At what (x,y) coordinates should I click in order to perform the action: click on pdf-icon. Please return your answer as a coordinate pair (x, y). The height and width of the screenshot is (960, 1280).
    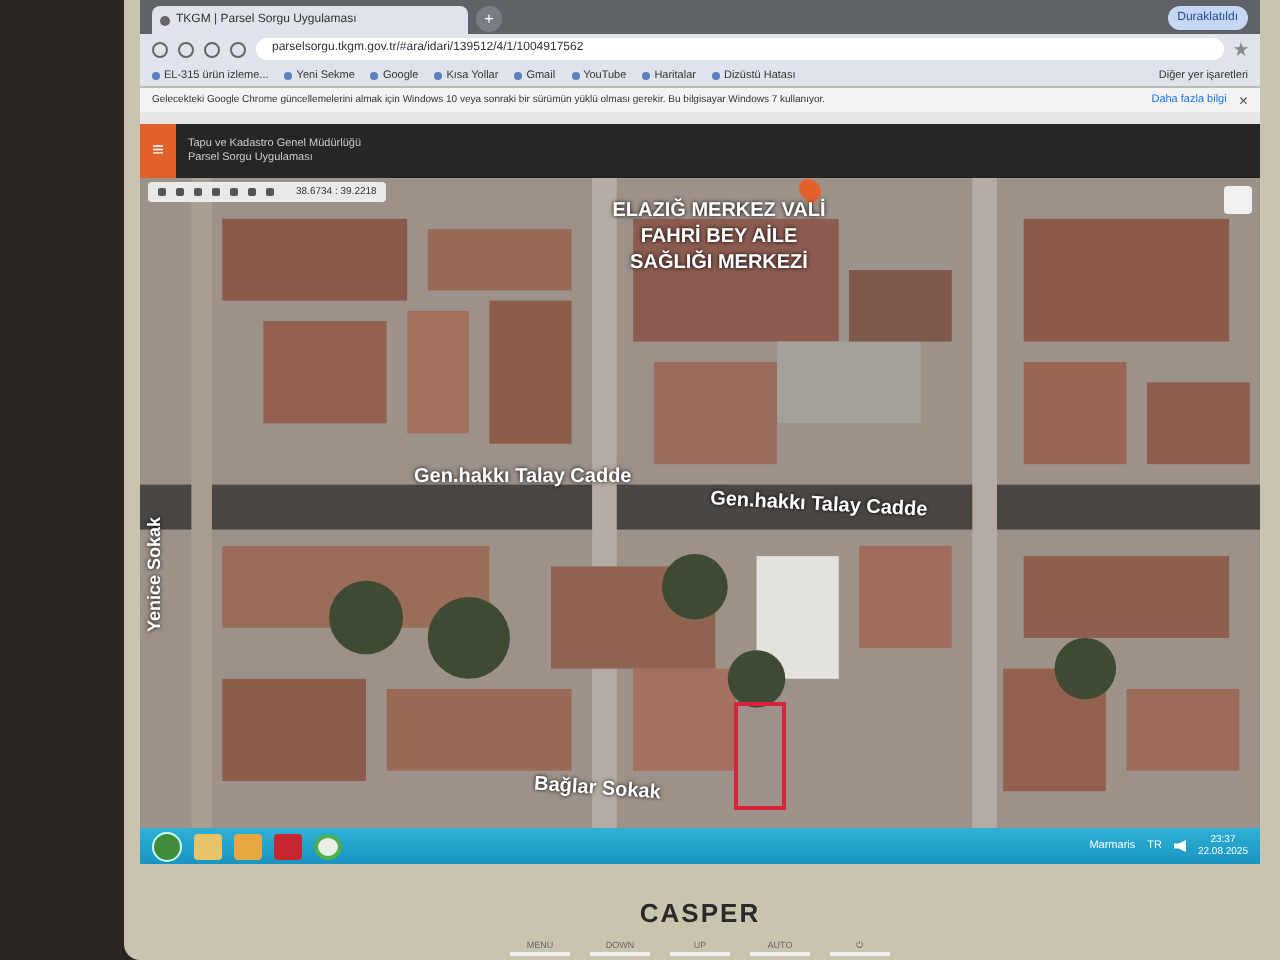
    Looking at the image, I should click on (288, 846).